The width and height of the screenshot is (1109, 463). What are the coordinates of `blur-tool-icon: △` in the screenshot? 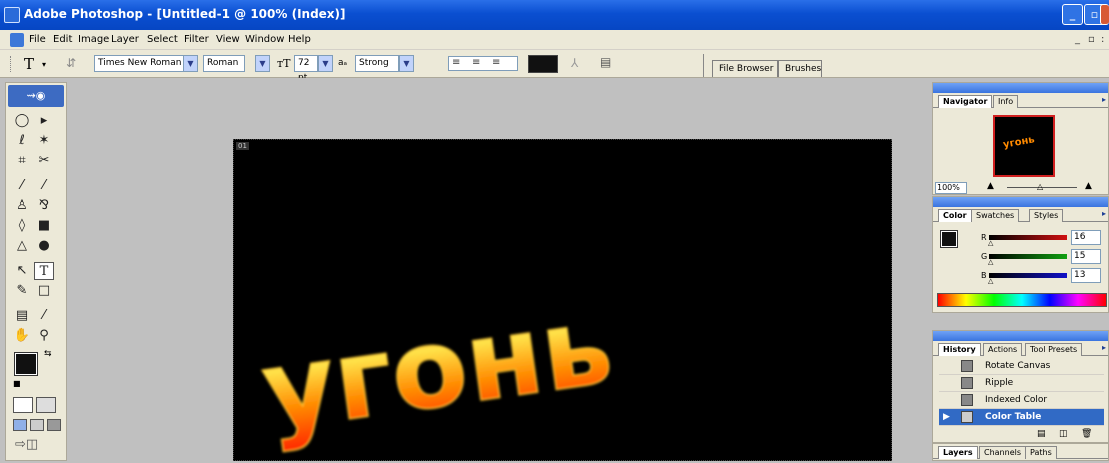 It's located at (22, 246).